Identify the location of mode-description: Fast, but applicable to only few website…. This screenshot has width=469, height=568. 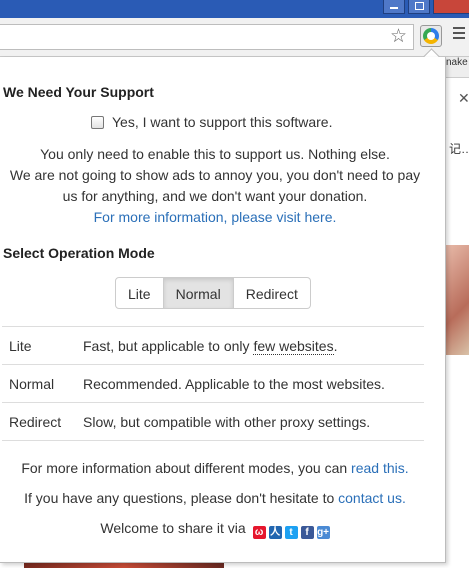
(210, 346).